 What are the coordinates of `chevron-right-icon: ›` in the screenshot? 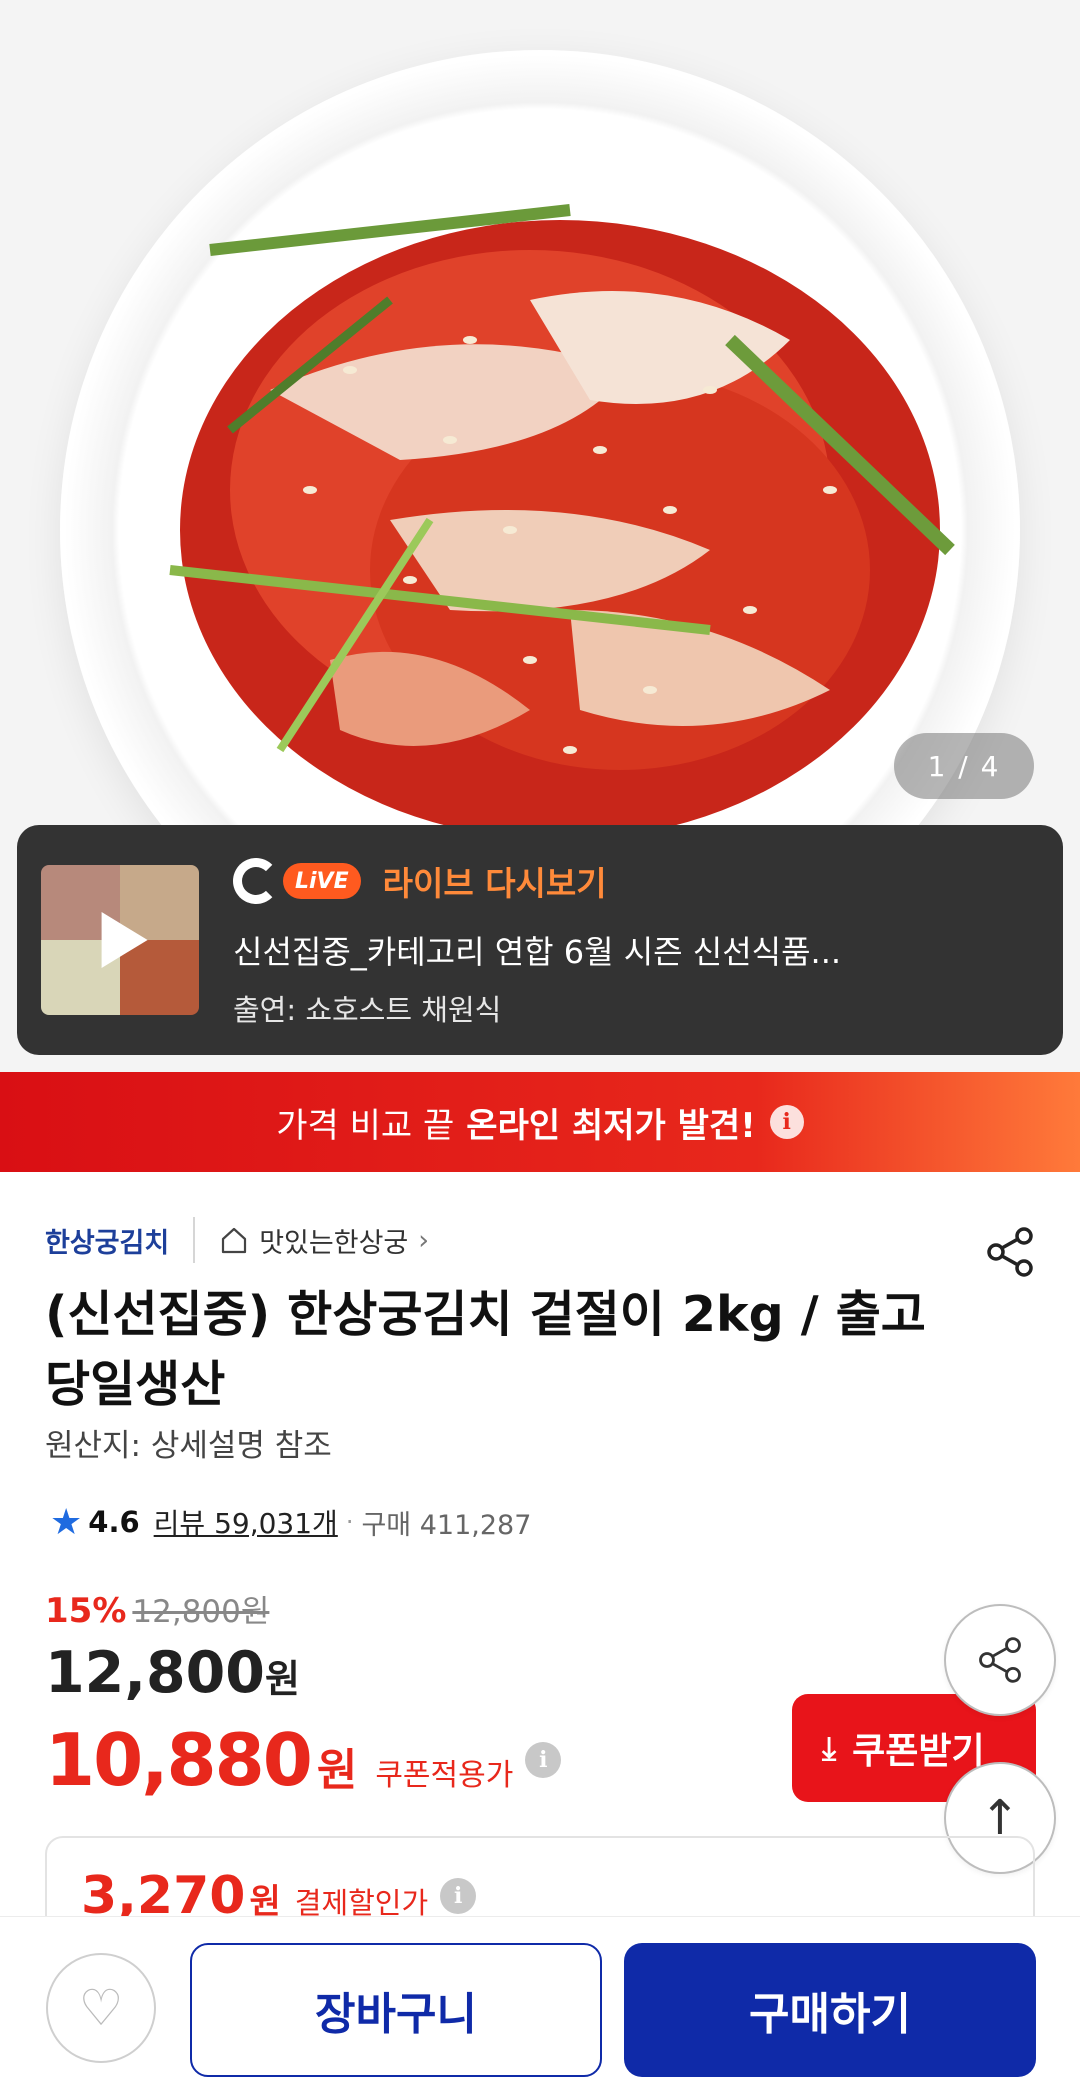 It's located at (424, 1240).